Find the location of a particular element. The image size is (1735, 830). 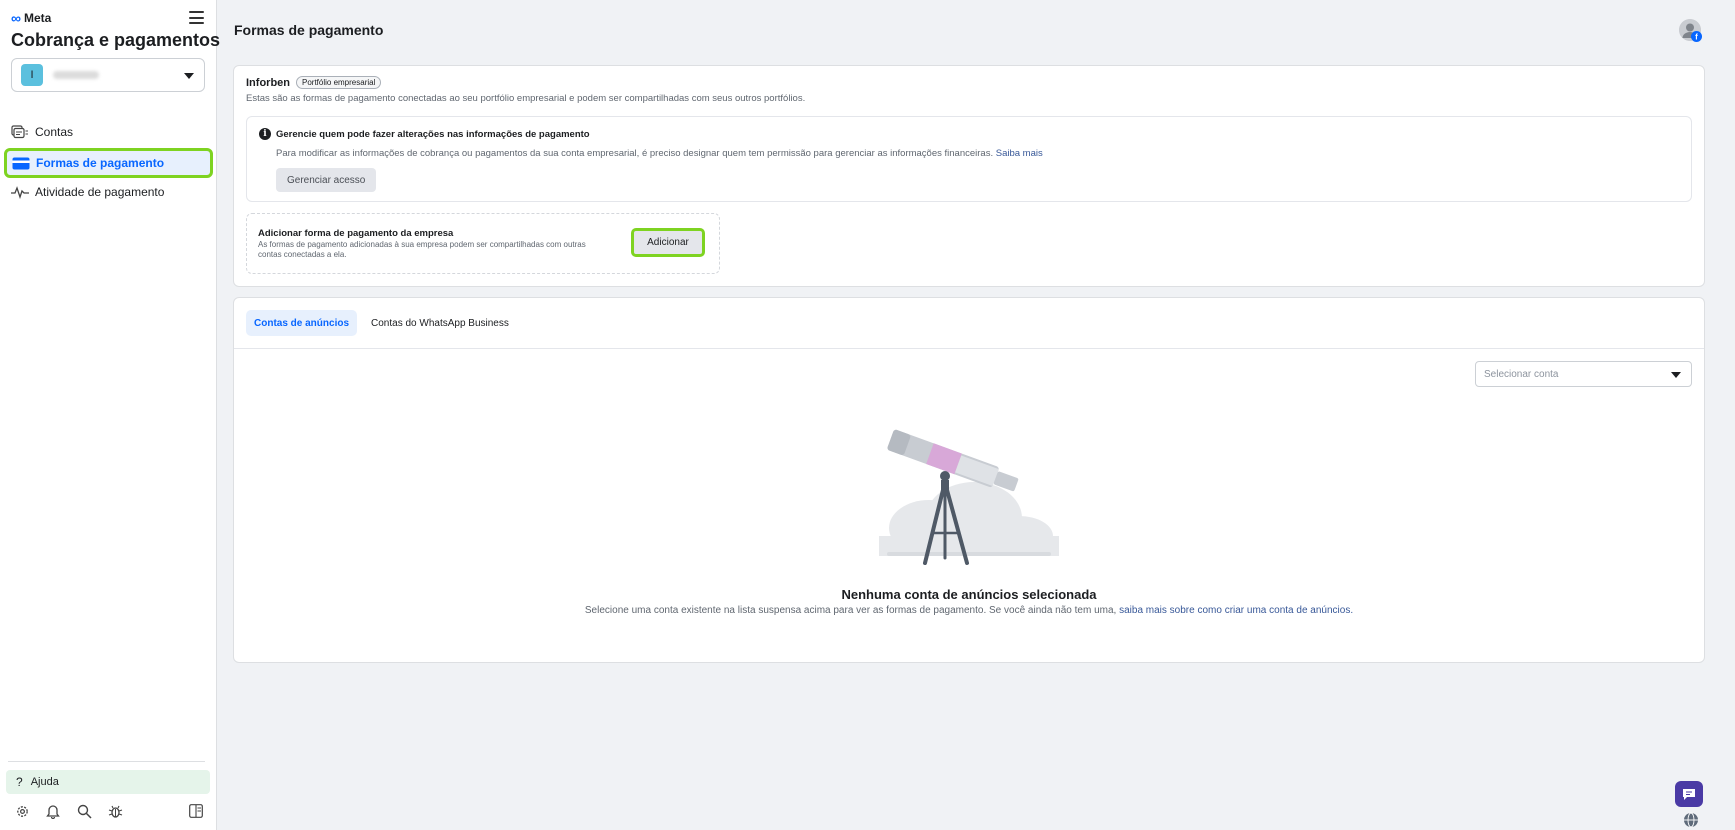

meta-infinity-icon: ∞ is located at coordinates (16, 18).